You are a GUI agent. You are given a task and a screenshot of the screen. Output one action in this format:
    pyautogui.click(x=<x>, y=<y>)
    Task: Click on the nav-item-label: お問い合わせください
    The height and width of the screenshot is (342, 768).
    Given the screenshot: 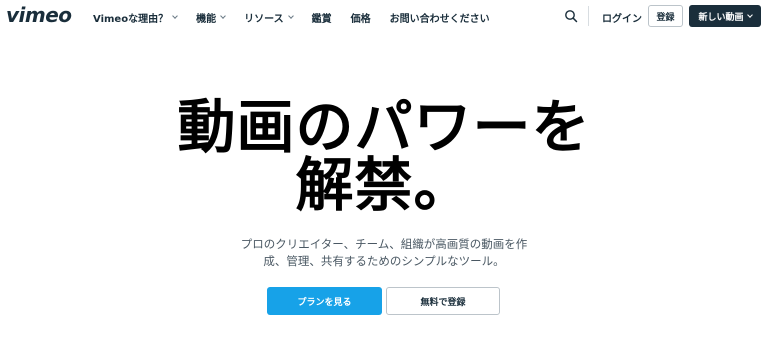 What is the action you would take?
    pyautogui.click(x=439, y=19)
    